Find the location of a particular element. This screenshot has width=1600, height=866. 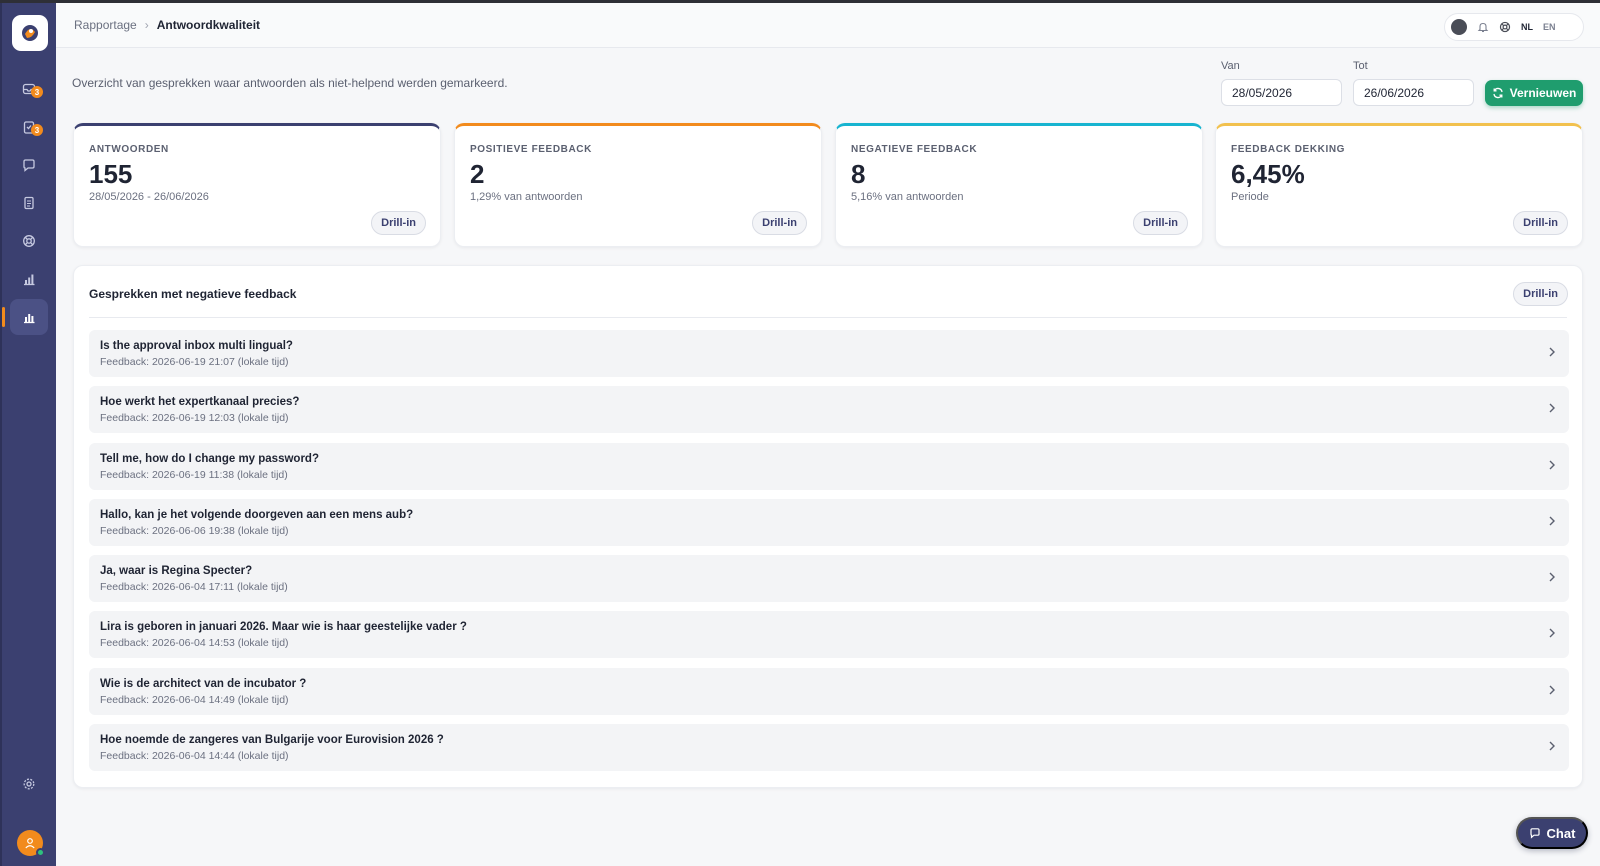

stat-card-subtitle: 28/05/2026 - 26/06/2026 is located at coordinates (149, 197).